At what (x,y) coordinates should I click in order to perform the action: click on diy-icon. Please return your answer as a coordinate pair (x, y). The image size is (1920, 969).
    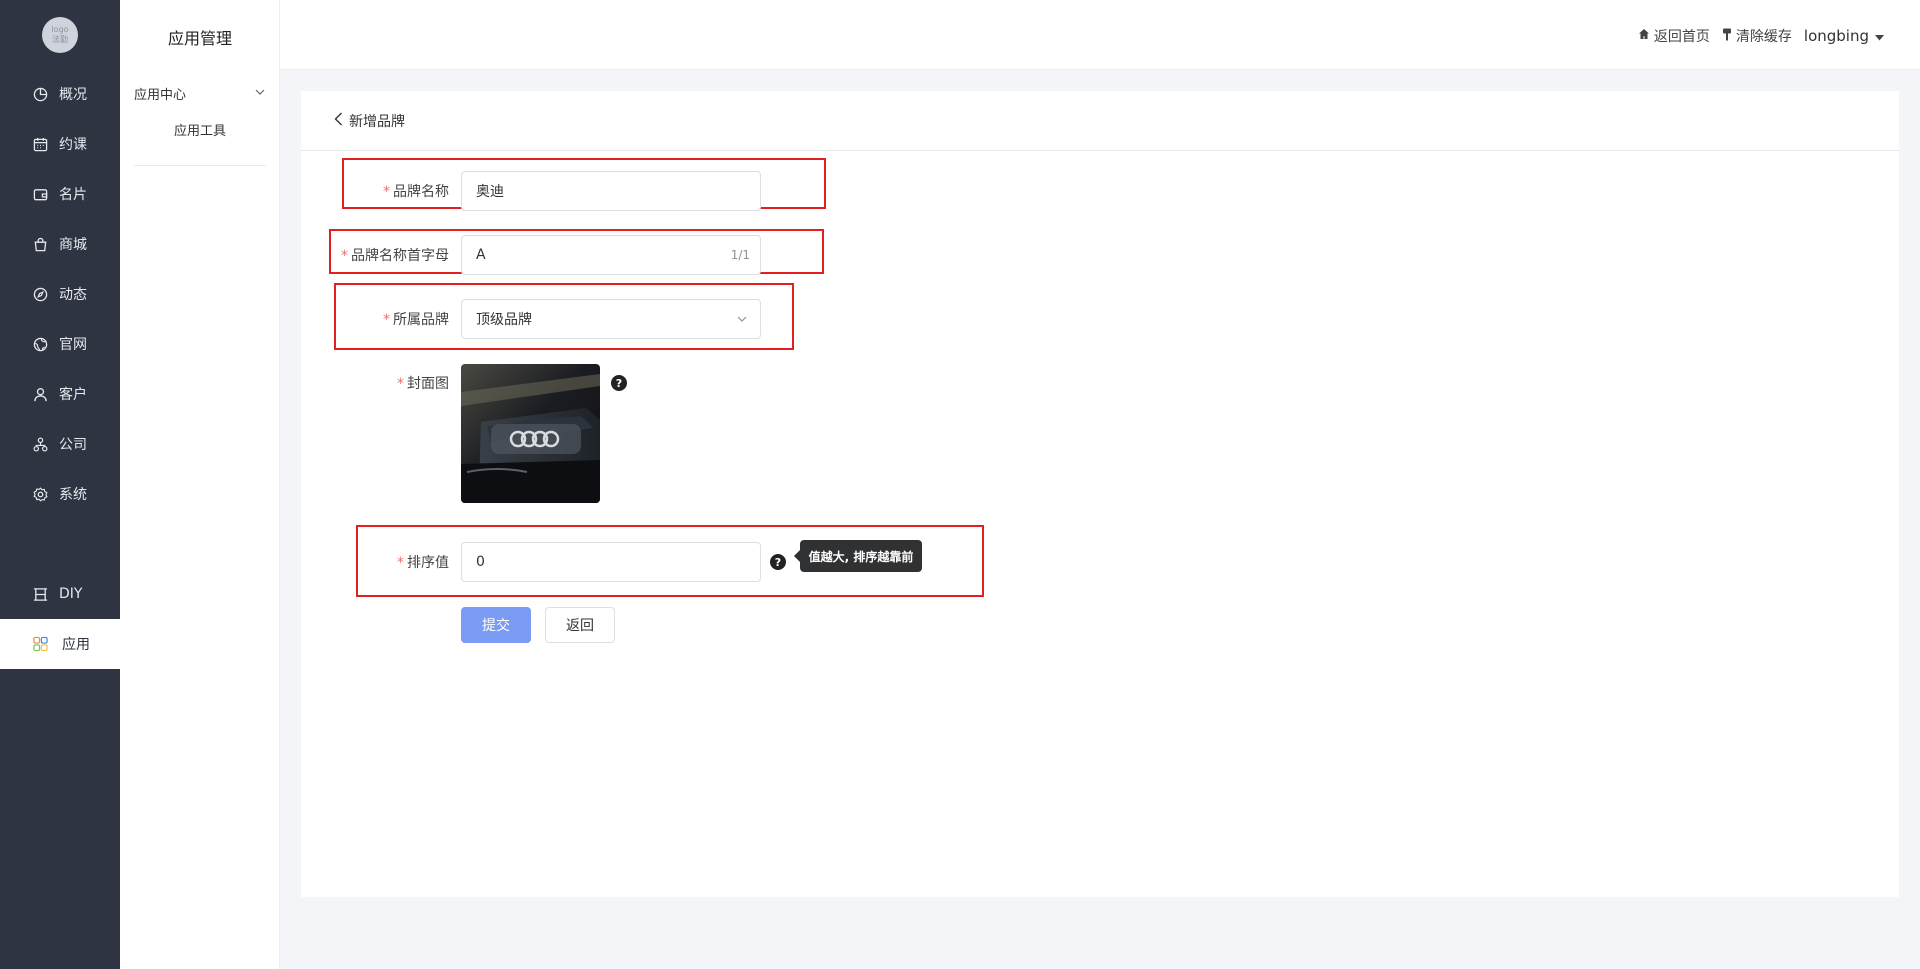
    Looking at the image, I should click on (40, 594).